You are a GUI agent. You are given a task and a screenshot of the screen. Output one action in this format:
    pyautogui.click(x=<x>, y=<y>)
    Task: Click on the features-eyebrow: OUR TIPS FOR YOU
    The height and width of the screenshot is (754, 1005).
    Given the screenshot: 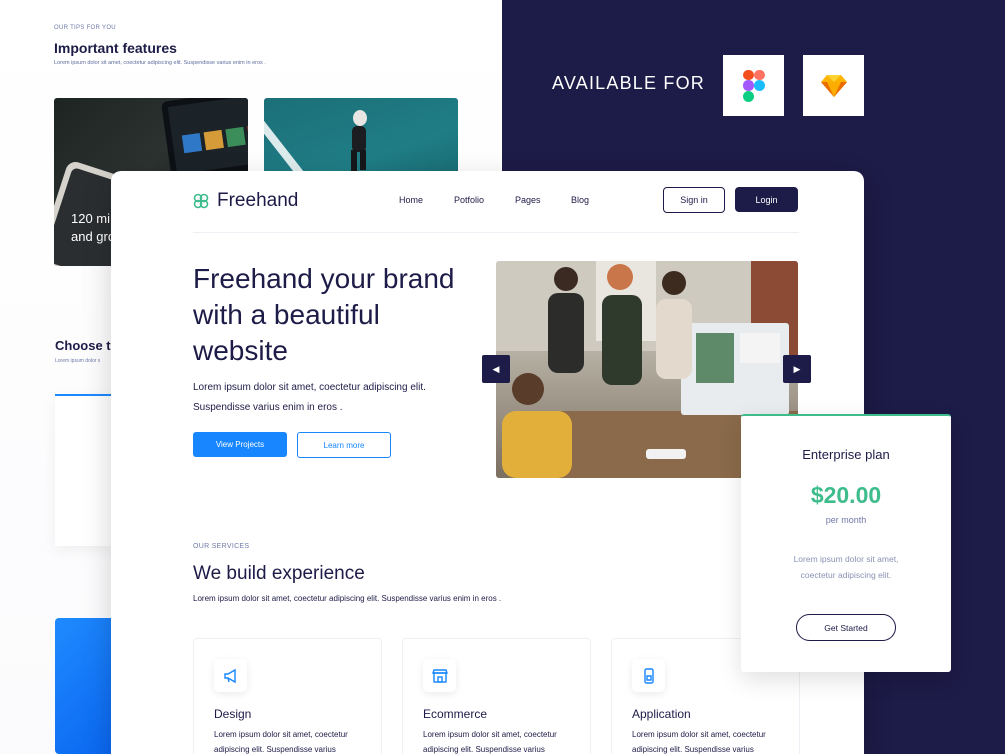 What is the action you would take?
    pyautogui.click(x=85, y=28)
    